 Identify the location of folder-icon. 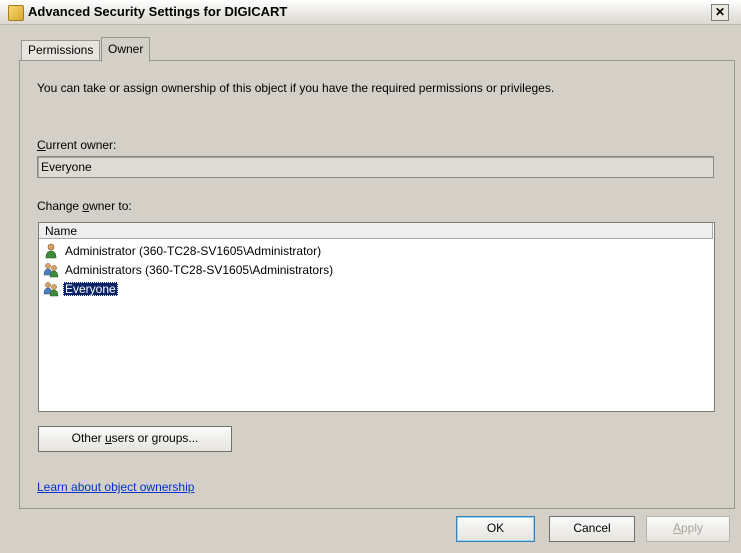
(16, 13).